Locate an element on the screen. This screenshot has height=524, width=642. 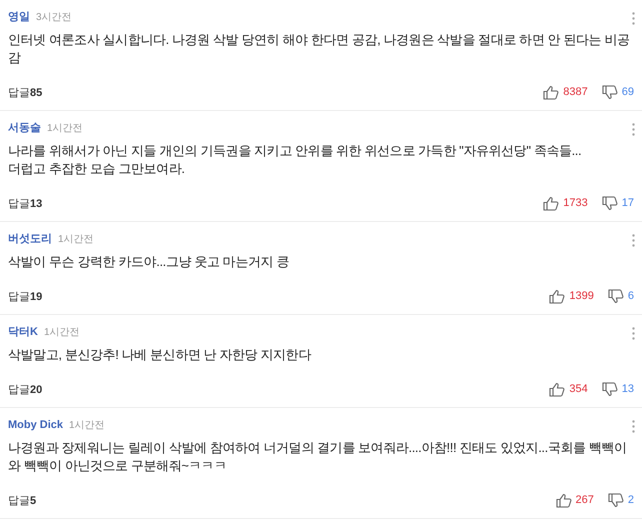
dislike-button: 2 is located at coordinates (621, 500).